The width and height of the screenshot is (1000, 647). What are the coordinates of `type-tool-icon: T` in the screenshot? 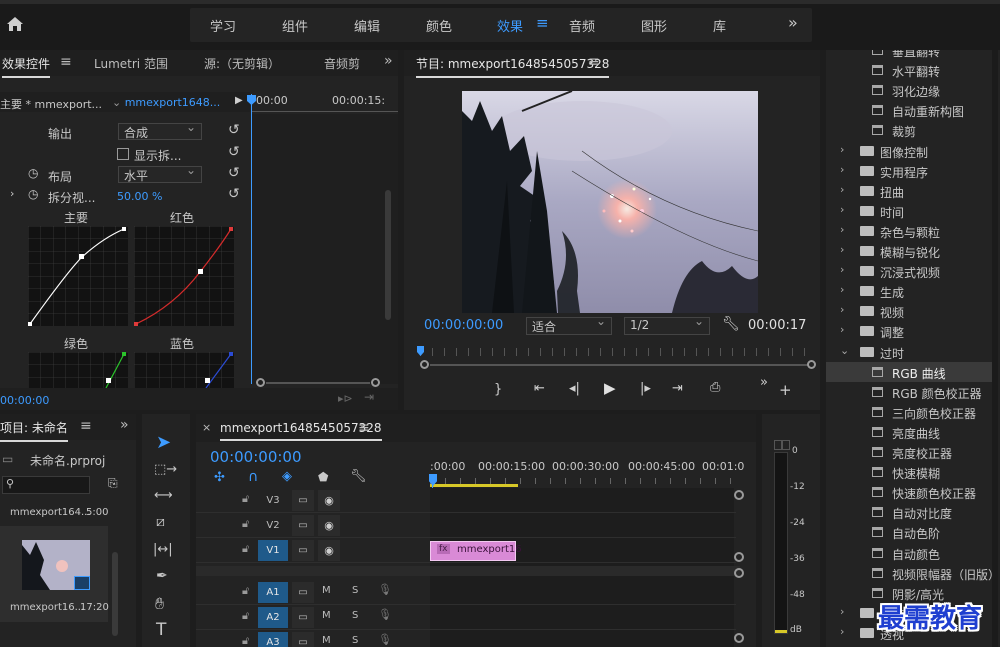 It's located at (161, 630).